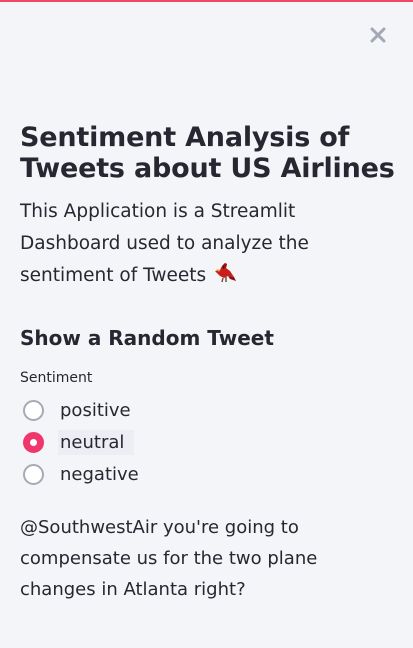  Describe the element at coordinates (207, 474) in the screenshot. I see `radio-option-negative: negative` at that location.